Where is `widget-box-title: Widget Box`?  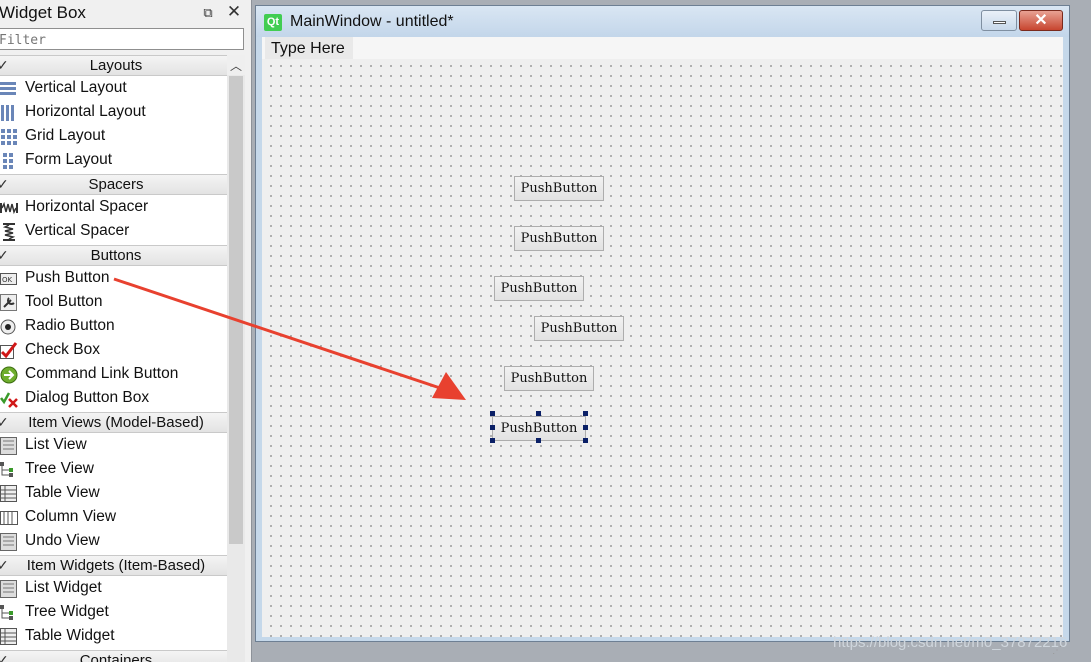
widget-box-title: Widget Box is located at coordinates (43, 12).